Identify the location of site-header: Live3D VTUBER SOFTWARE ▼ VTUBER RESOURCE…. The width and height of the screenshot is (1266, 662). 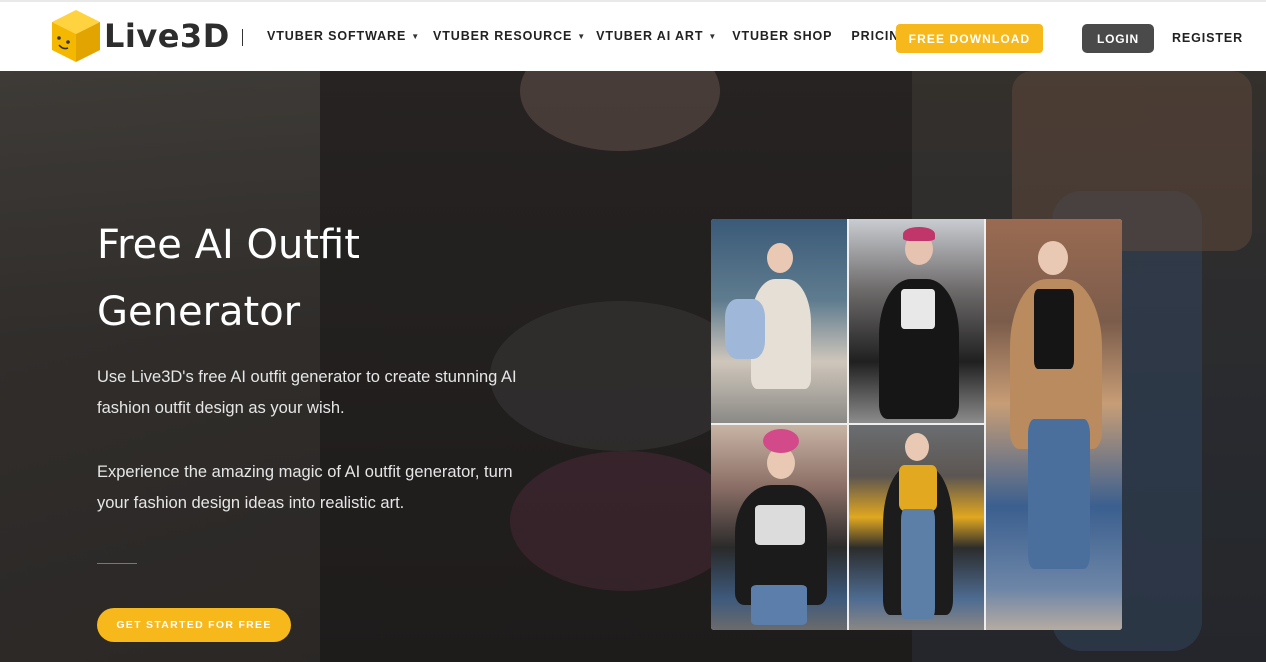
(633, 35).